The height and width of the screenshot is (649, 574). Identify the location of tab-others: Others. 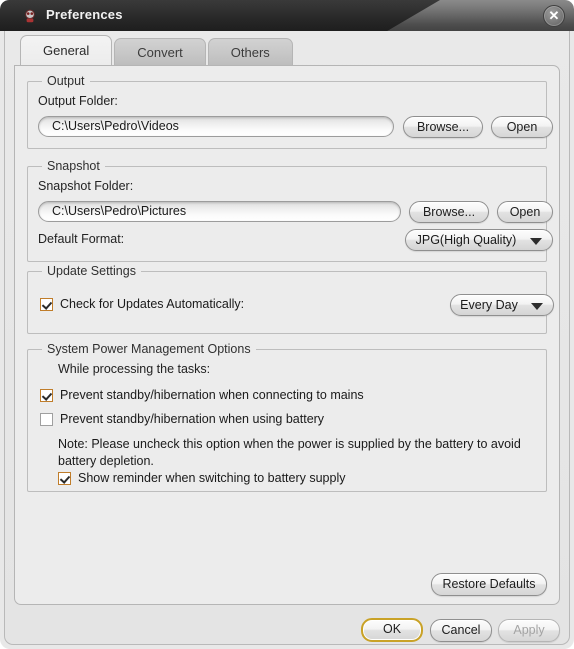
(250, 51).